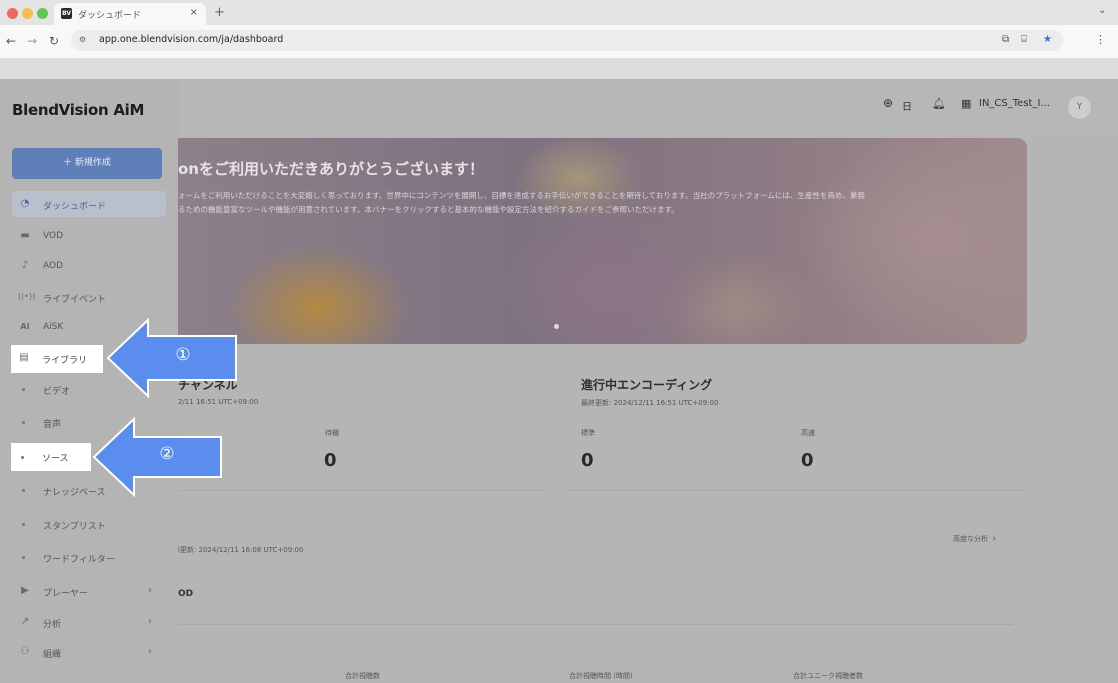 The height and width of the screenshot is (683, 1118). What do you see at coordinates (89, 266) in the screenshot?
I see `sidebar-item-aod: ♪ AOD` at bounding box center [89, 266].